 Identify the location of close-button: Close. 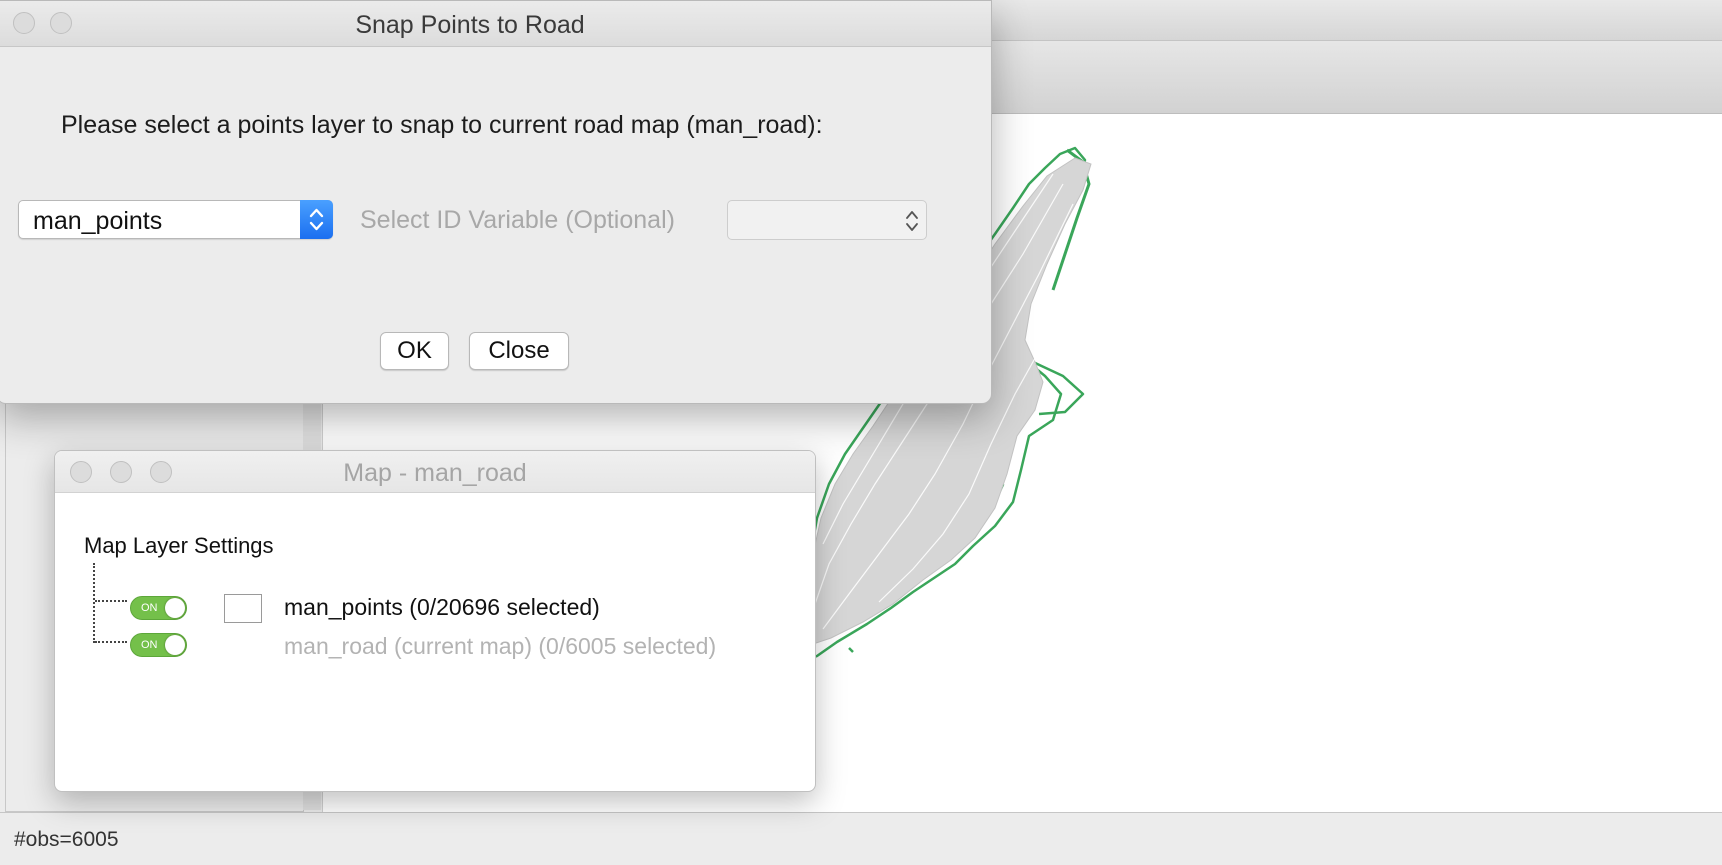
(519, 351).